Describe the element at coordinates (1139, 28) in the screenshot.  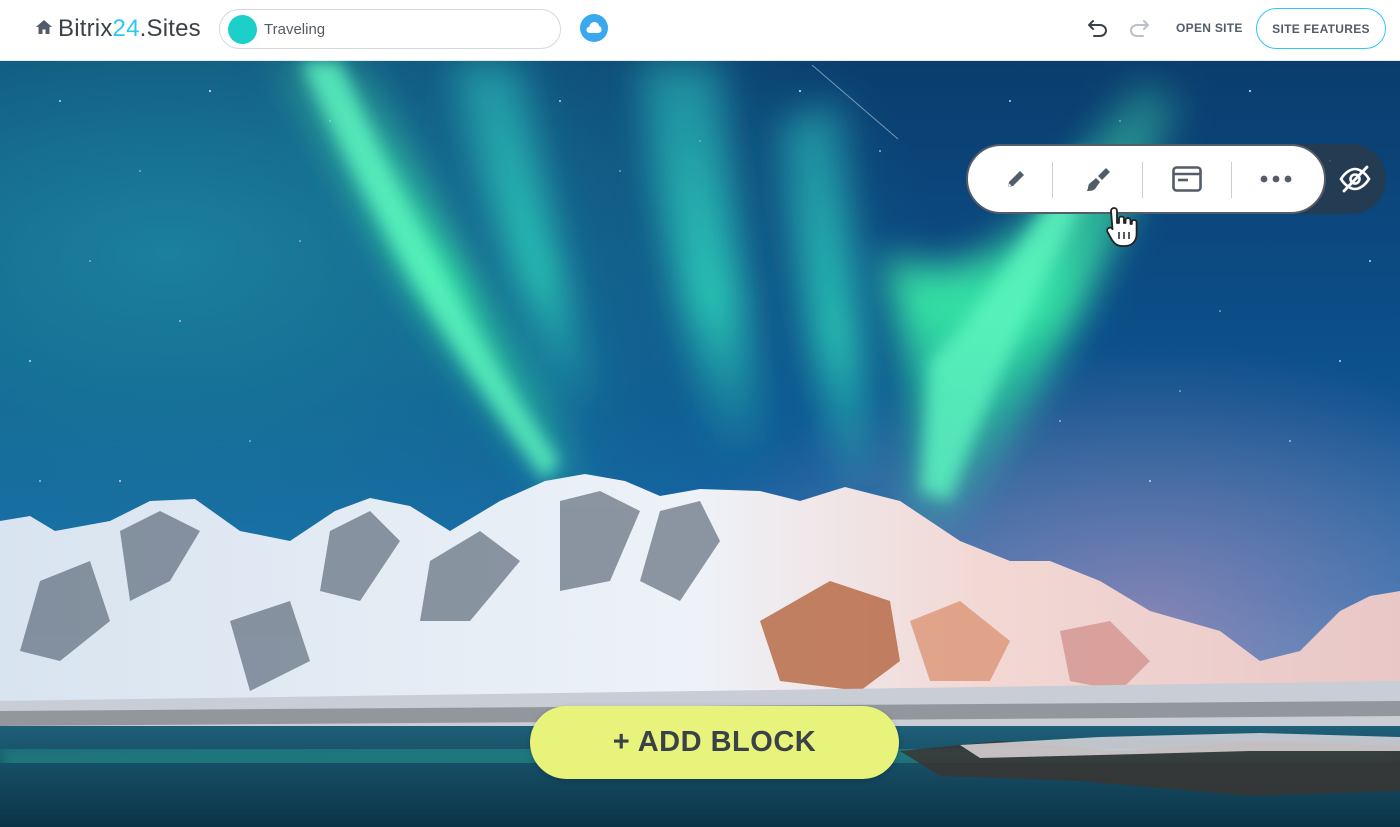
I see `redo-icon` at that location.